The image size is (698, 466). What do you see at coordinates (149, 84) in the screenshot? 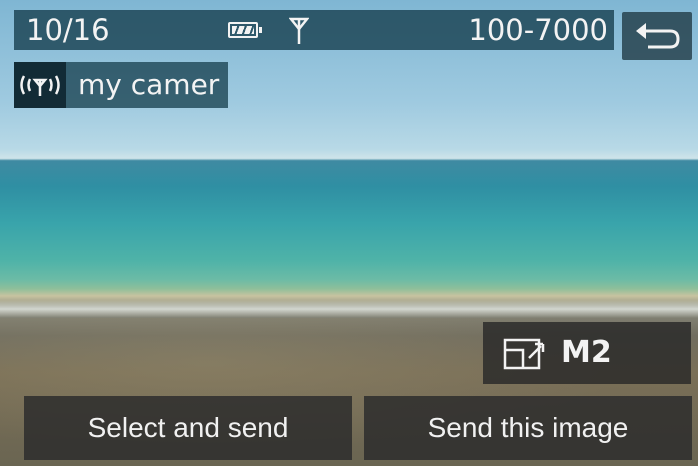
I see `camera-name: my camer` at bounding box center [149, 84].